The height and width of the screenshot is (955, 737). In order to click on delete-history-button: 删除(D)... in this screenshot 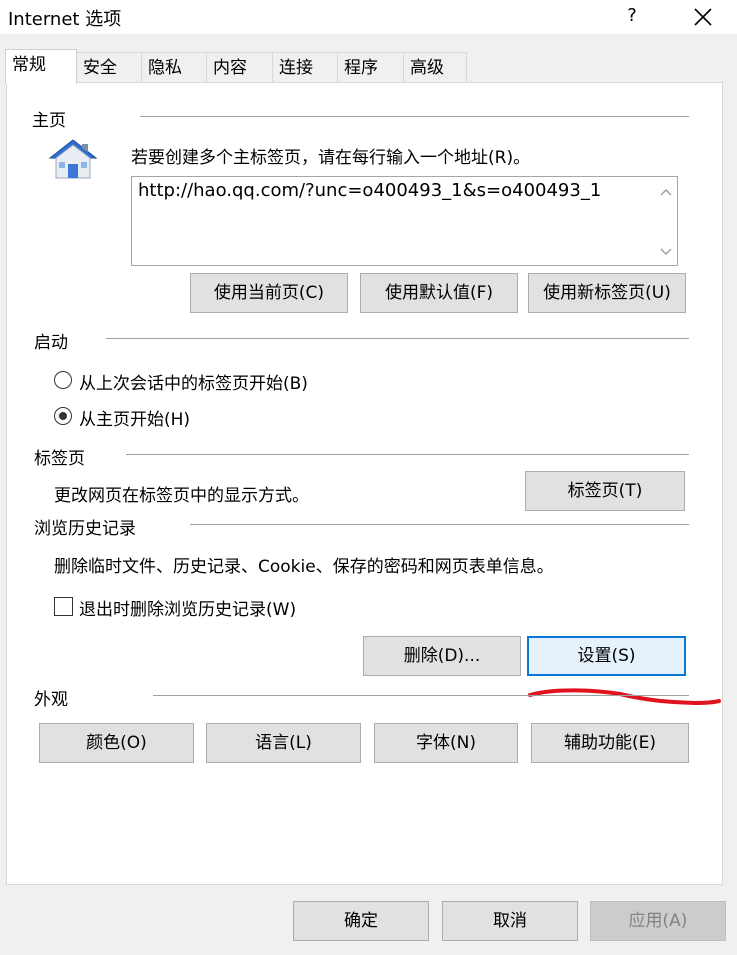, I will do `click(442, 656)`.